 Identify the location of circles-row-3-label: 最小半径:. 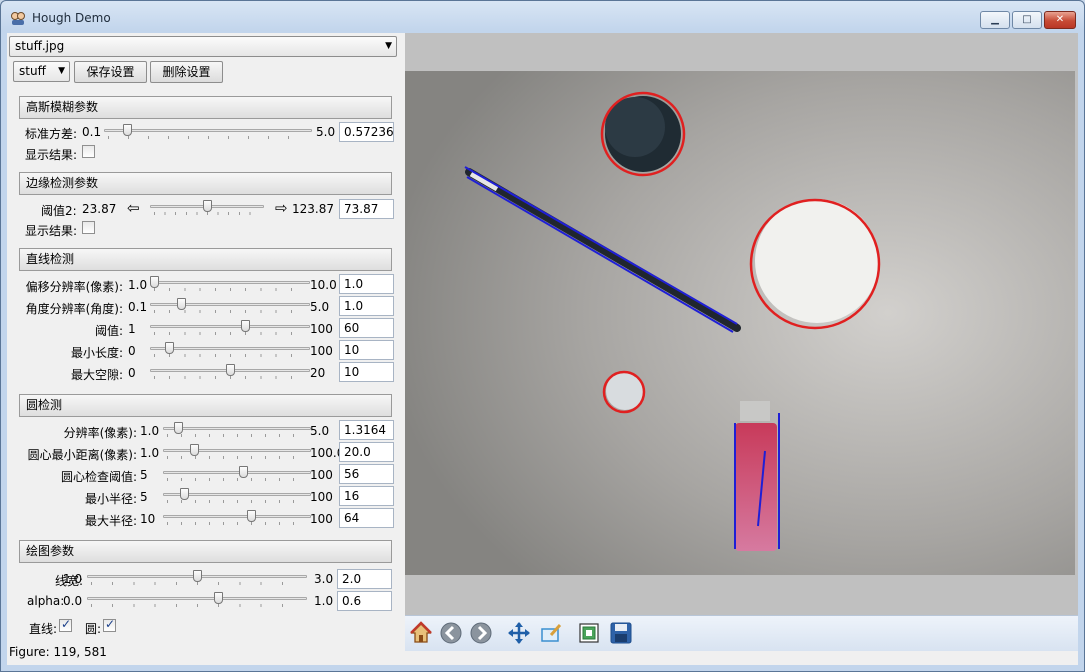
(110, 499).